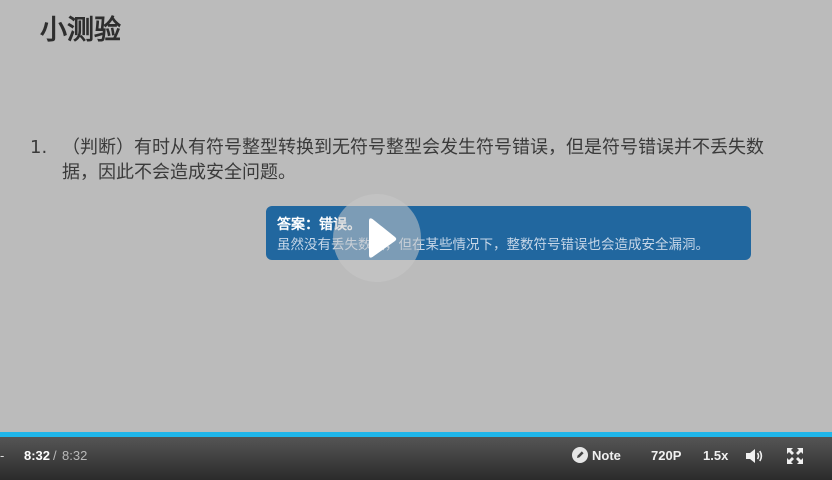 The width and height of the screenshot is (832, 480). Describe the element at coordinates (75, 455) in the screenshot. I see `time-total: 8:32` at that location.